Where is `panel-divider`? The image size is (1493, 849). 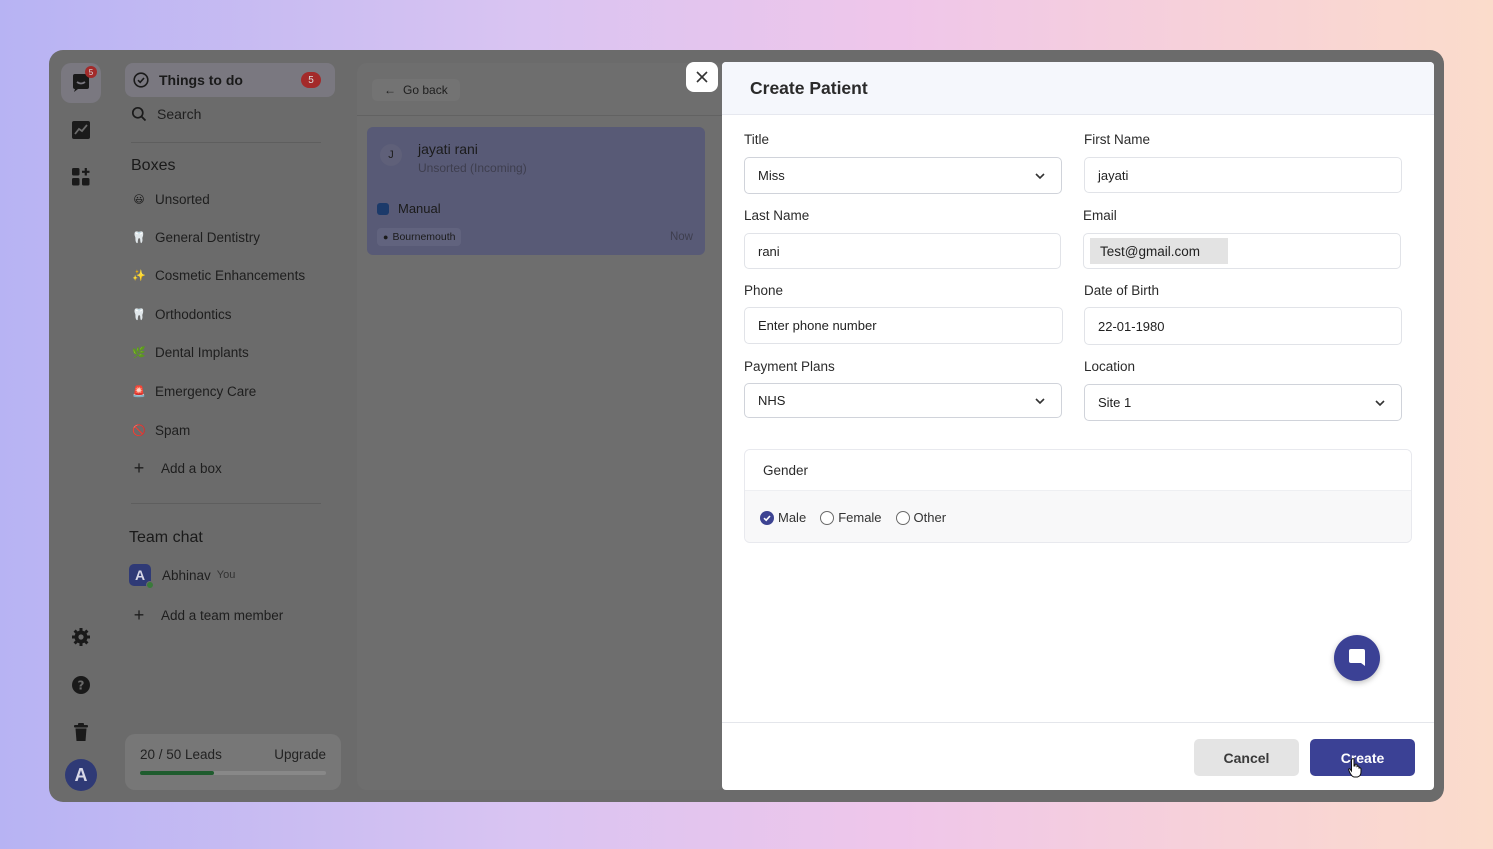 panel-divider is located at coordinates (542, 115).